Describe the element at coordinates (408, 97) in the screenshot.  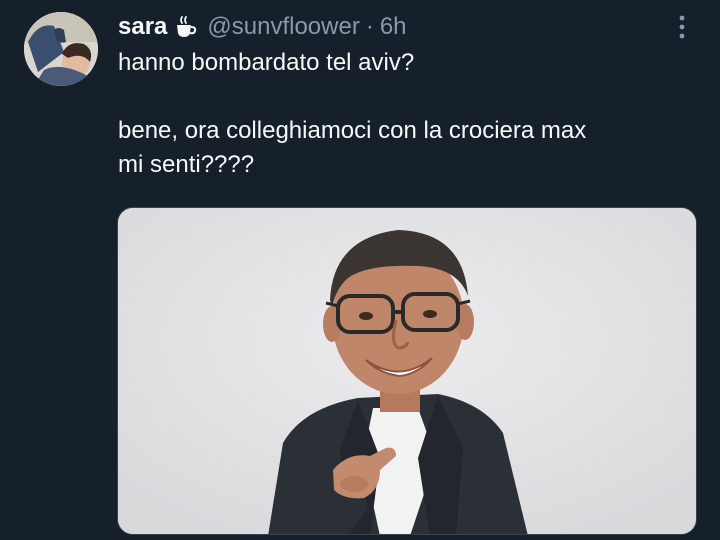
I see `tweet-text-spacer` at that location.